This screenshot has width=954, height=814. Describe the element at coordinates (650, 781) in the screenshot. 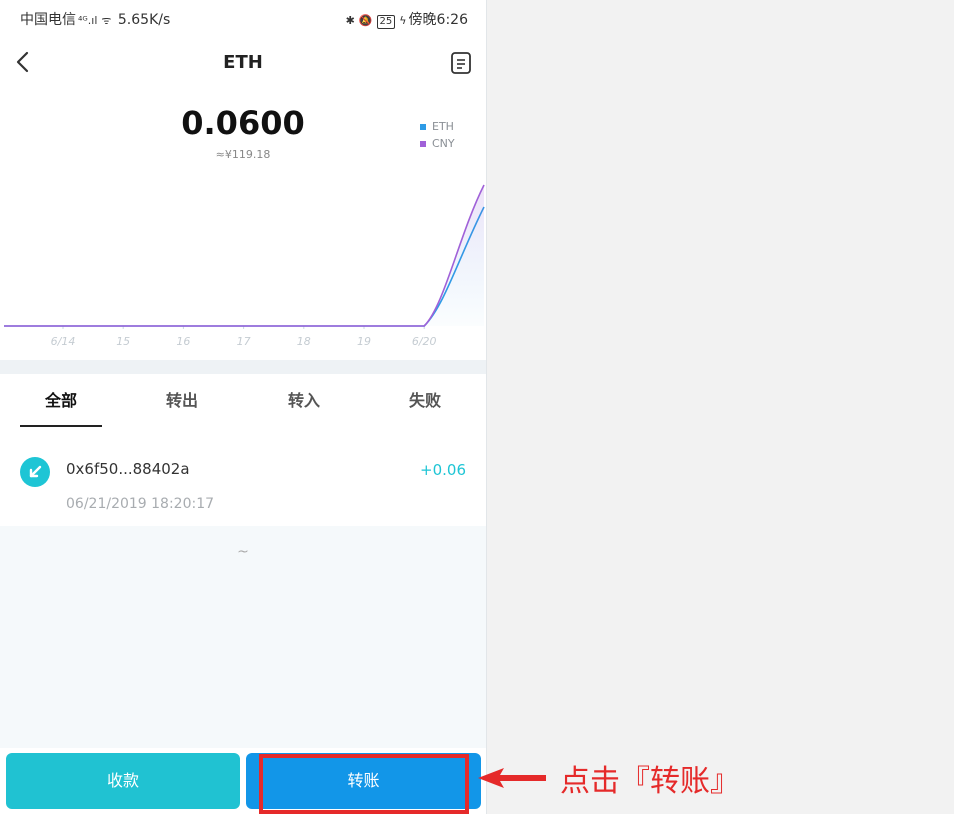

I see `annotation-text: 点击『转账』` at that location.